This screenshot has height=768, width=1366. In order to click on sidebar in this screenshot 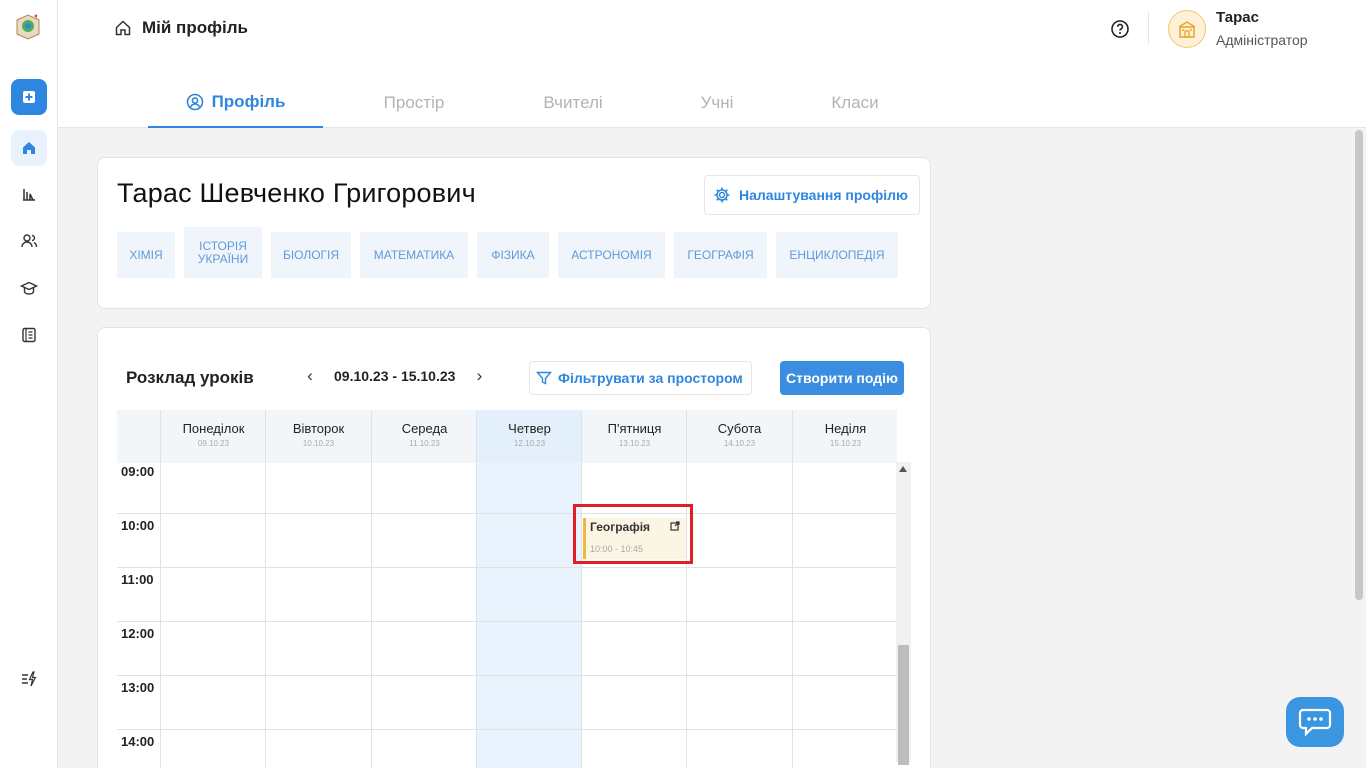, I will do `click(29, 384)`.